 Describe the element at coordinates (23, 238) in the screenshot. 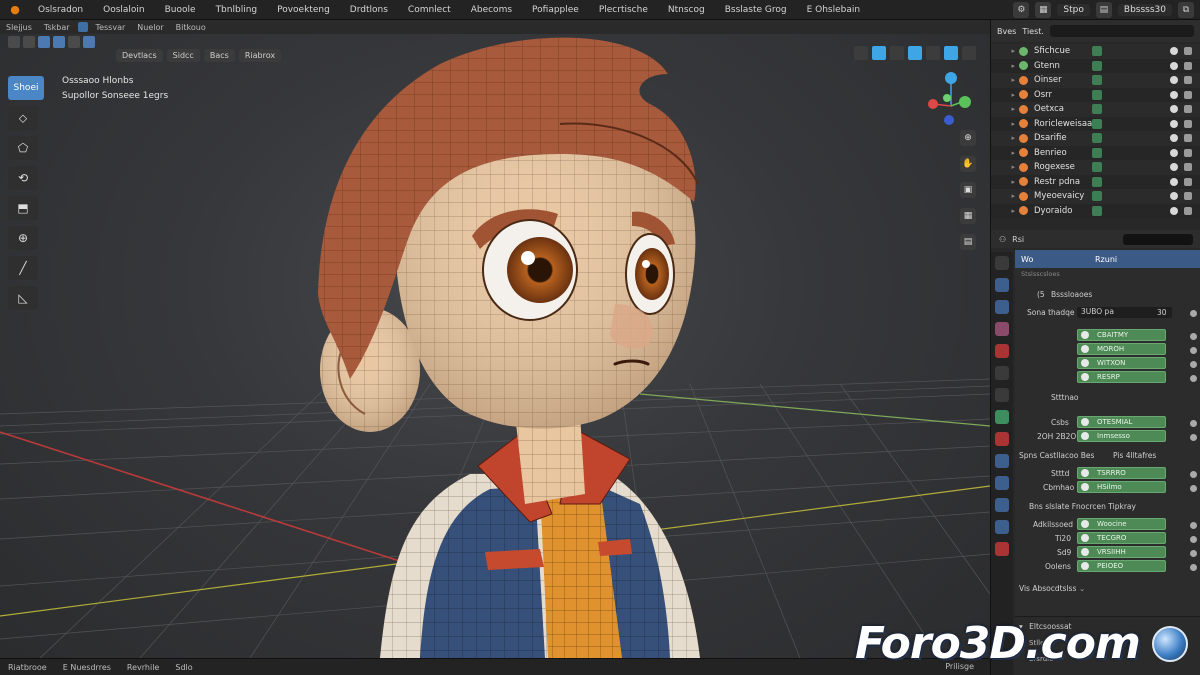

I see `cursor-tool-icon: ⊕` at that location.